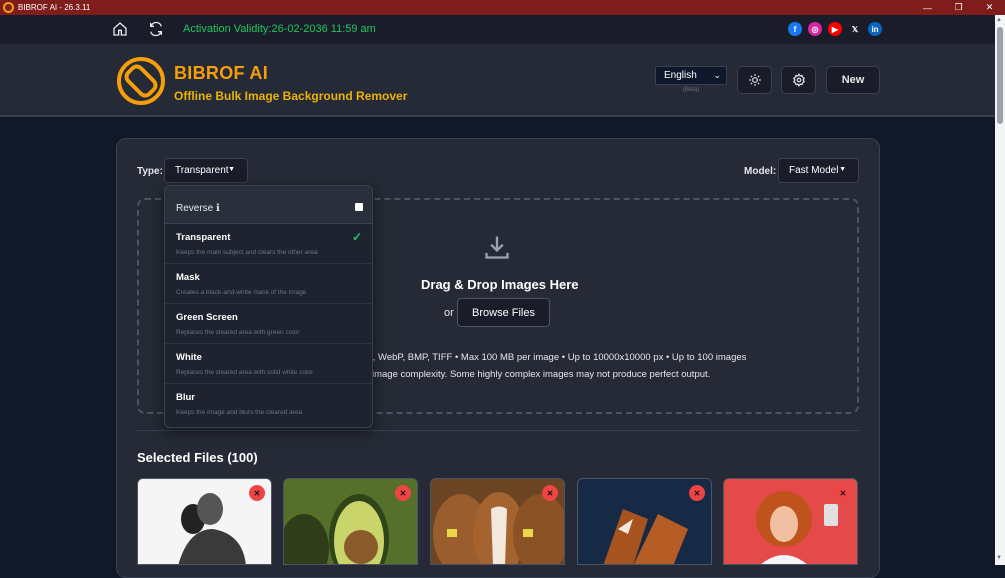  Describe the element at coordinates (54, 7) in the screenshot. I see `window-title: BIBROF AI - 26.3.11` at that location.